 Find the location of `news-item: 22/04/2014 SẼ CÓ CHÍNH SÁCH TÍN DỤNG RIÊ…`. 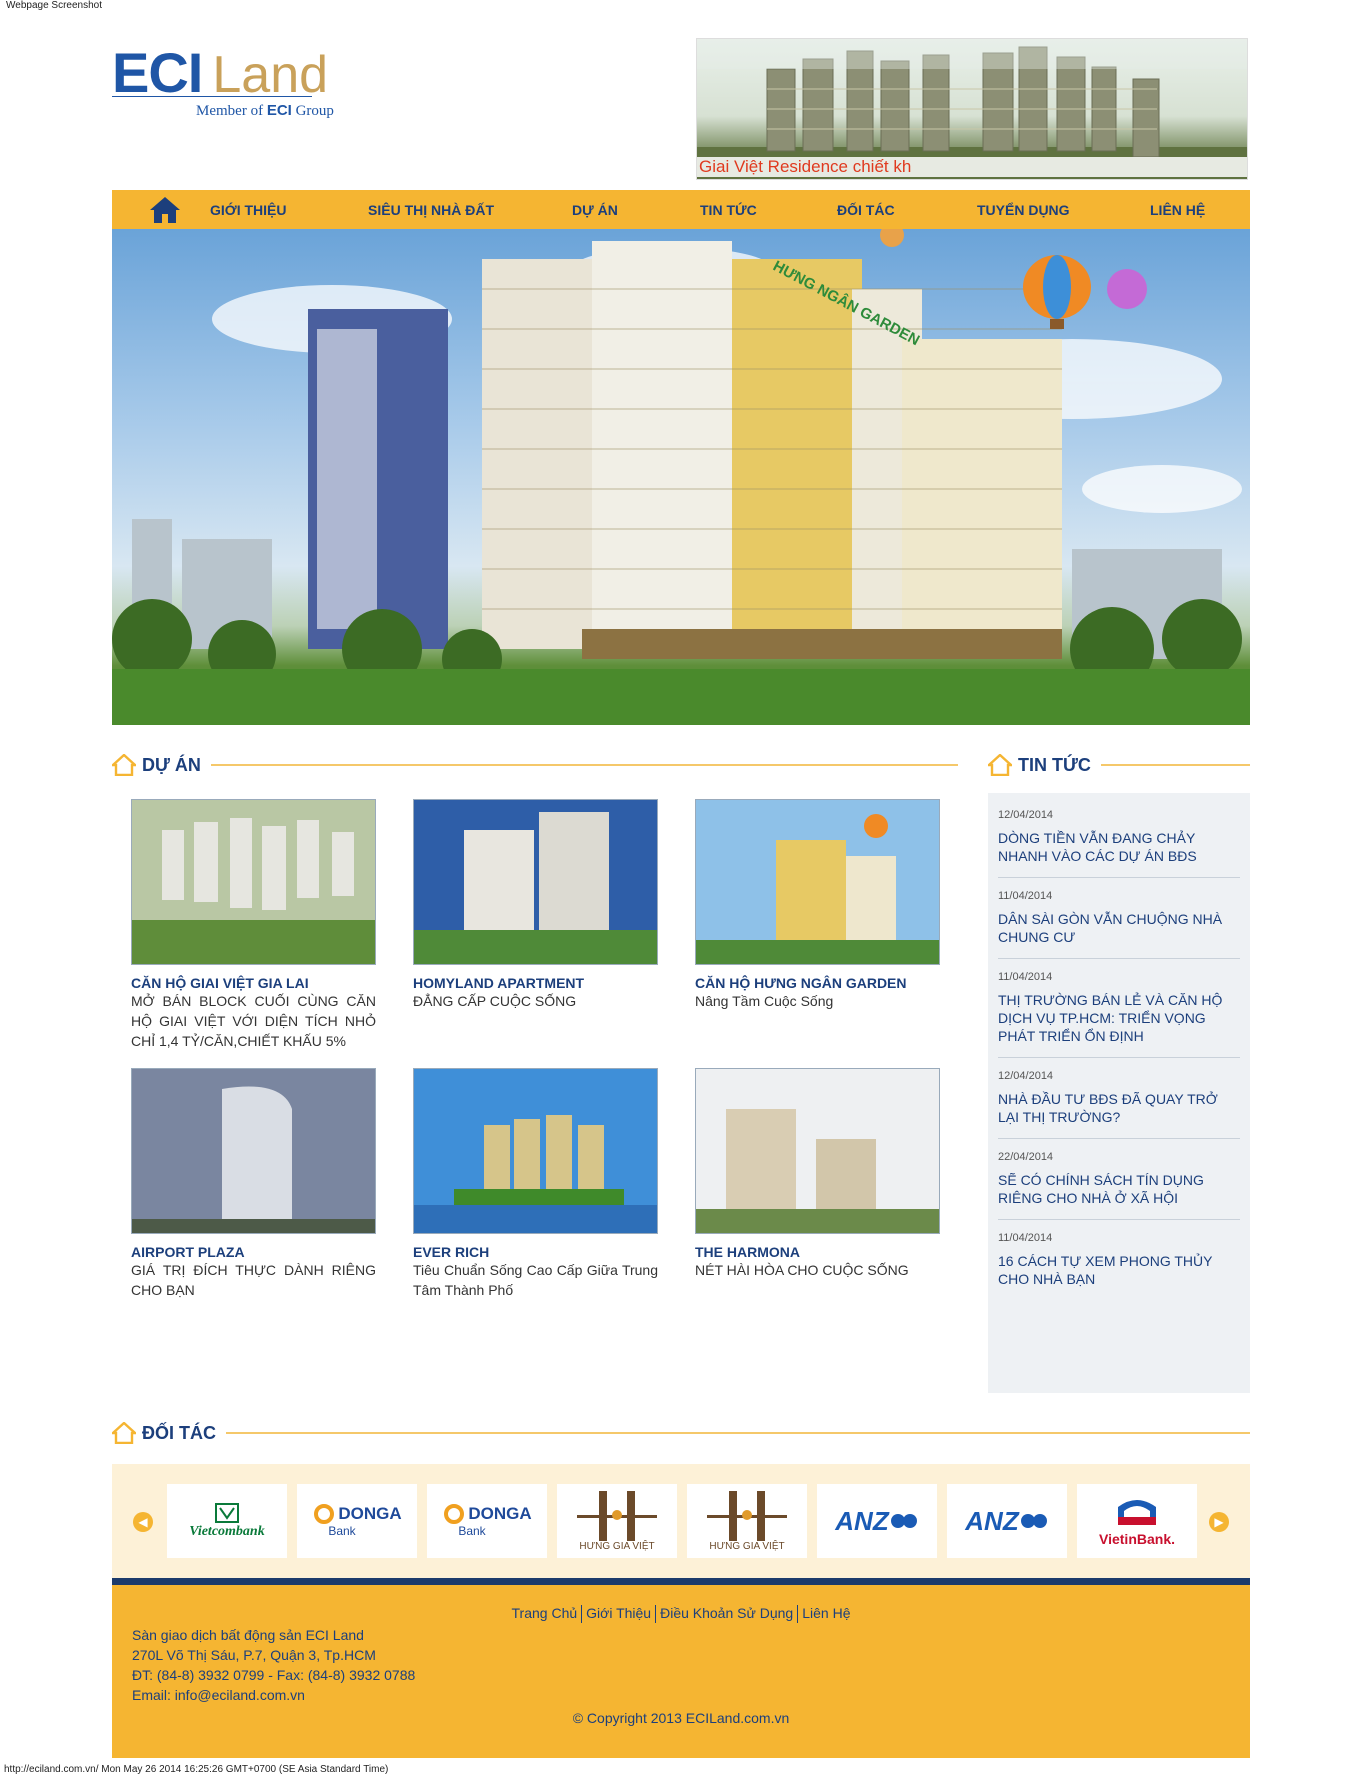

news-item: 22/04/2014 SẼ CÓ CHÍNH SÁCH TÍN DỤNG RIÊ… is located at coordinates (1119, 1185).